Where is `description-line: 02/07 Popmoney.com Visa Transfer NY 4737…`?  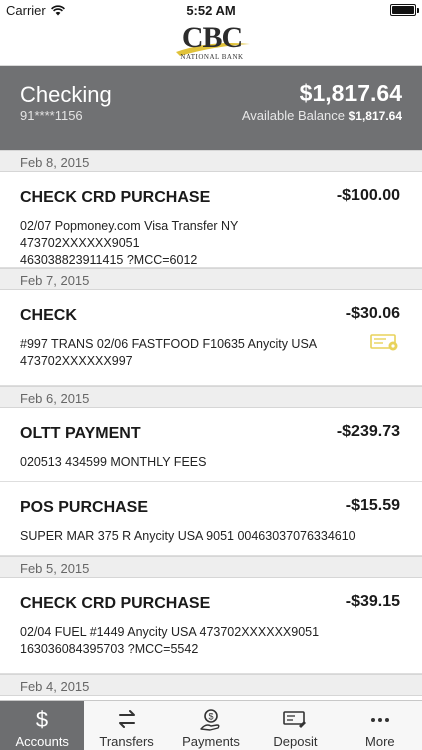 description-line: 02/07 Popmoney.com Visa Transfer NY 4737… is located at coordinates (129, 234).